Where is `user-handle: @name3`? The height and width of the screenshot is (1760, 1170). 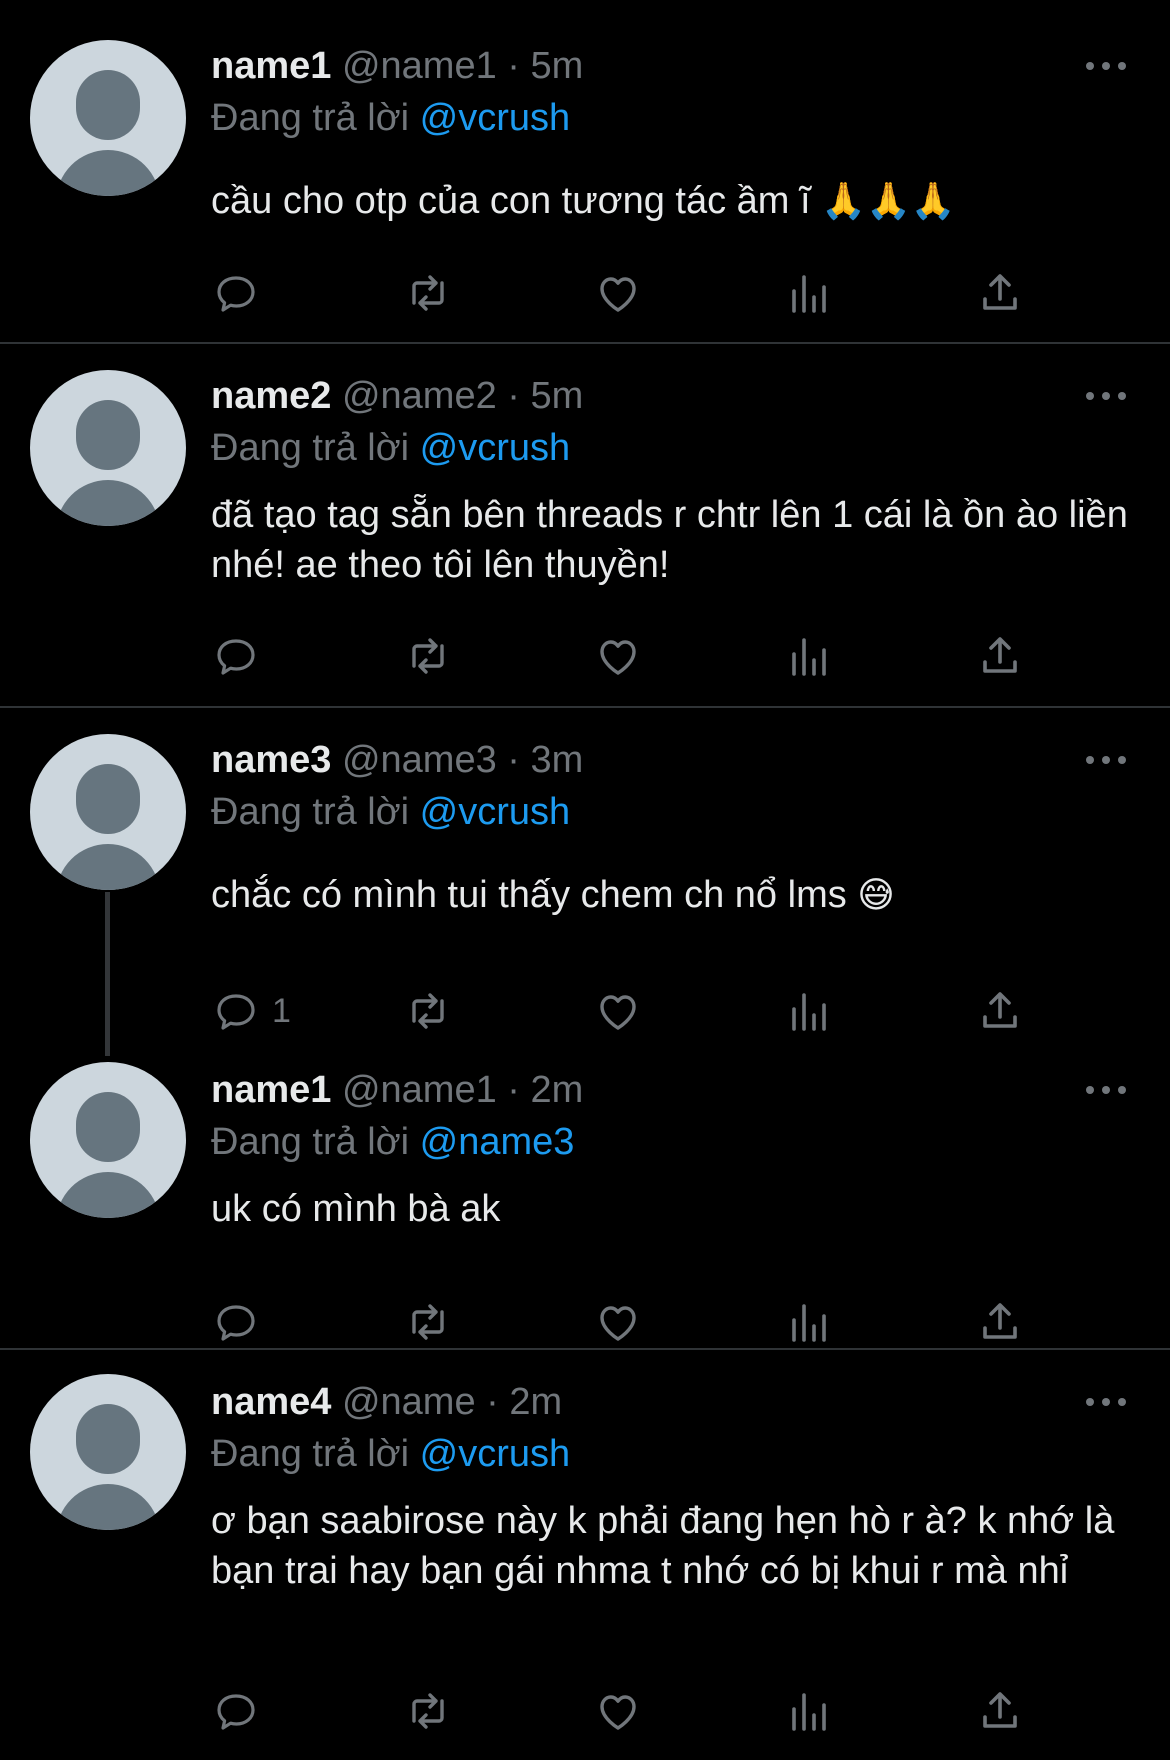
user-handle: @name3 is located at coordinates (419, 760).